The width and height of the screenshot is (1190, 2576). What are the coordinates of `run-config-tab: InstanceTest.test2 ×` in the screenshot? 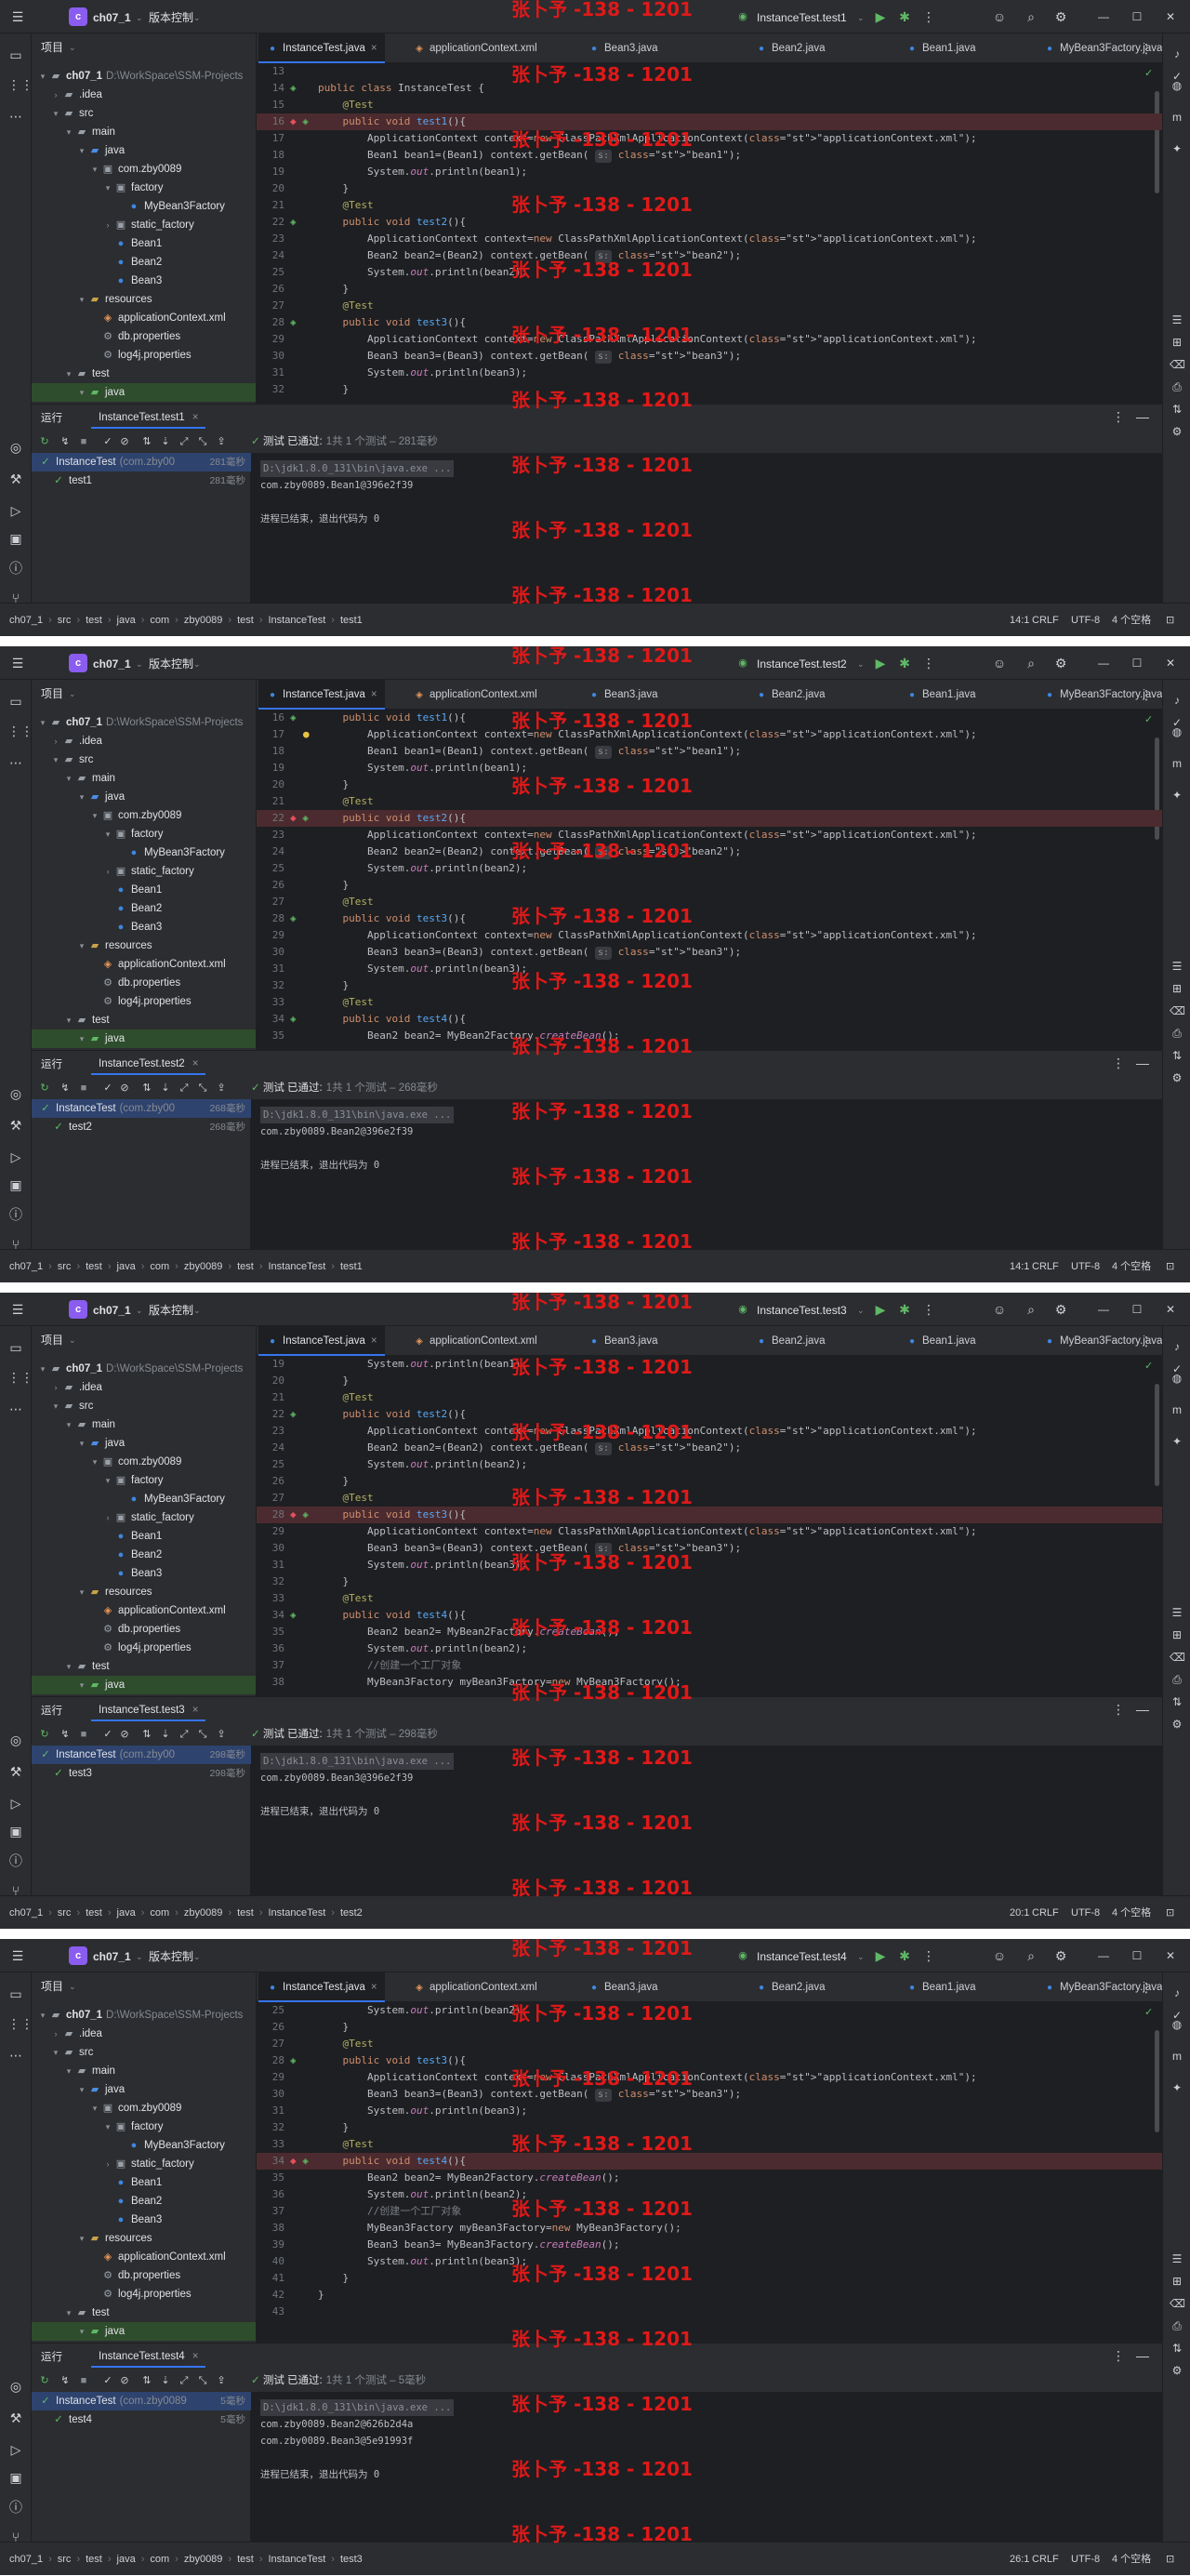 It's located at (148, 1064).